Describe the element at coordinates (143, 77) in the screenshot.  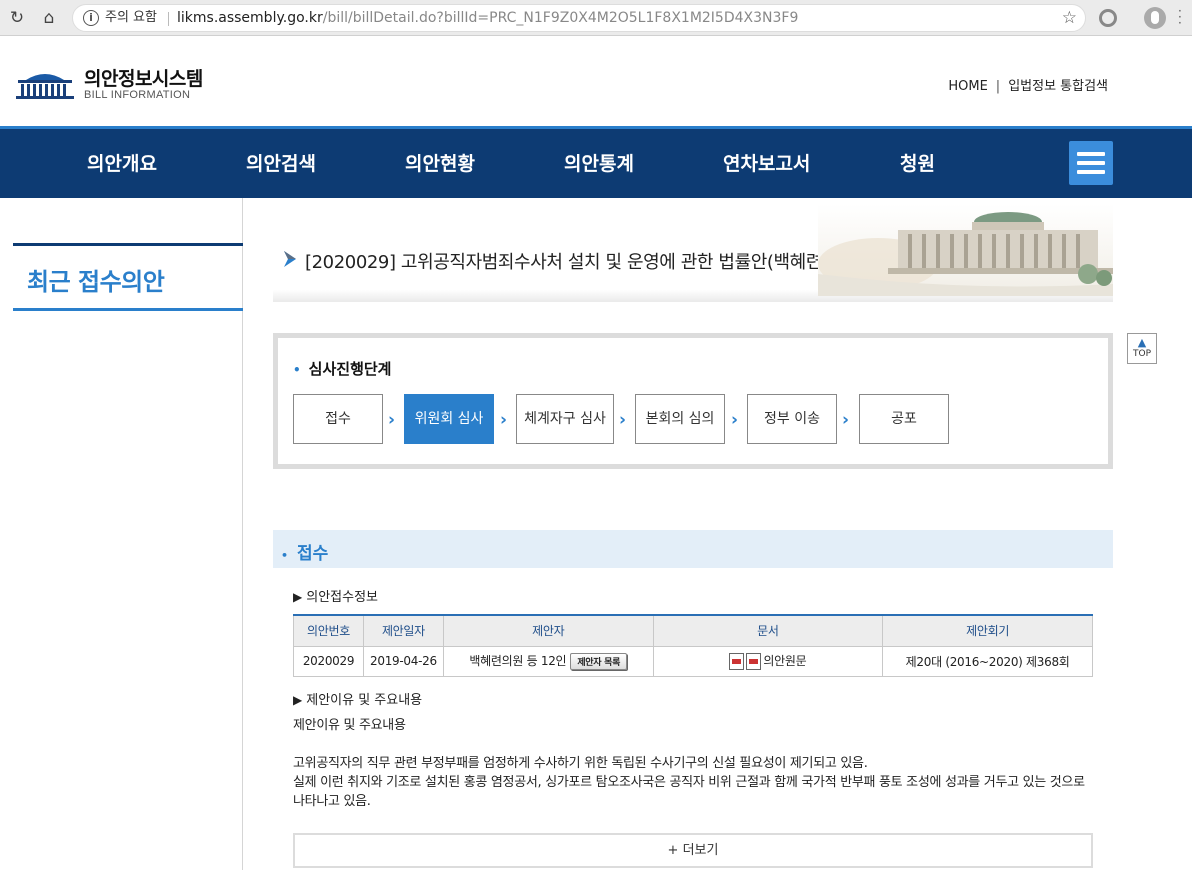
I see `logo-title: 의안정보시스템` at that location.